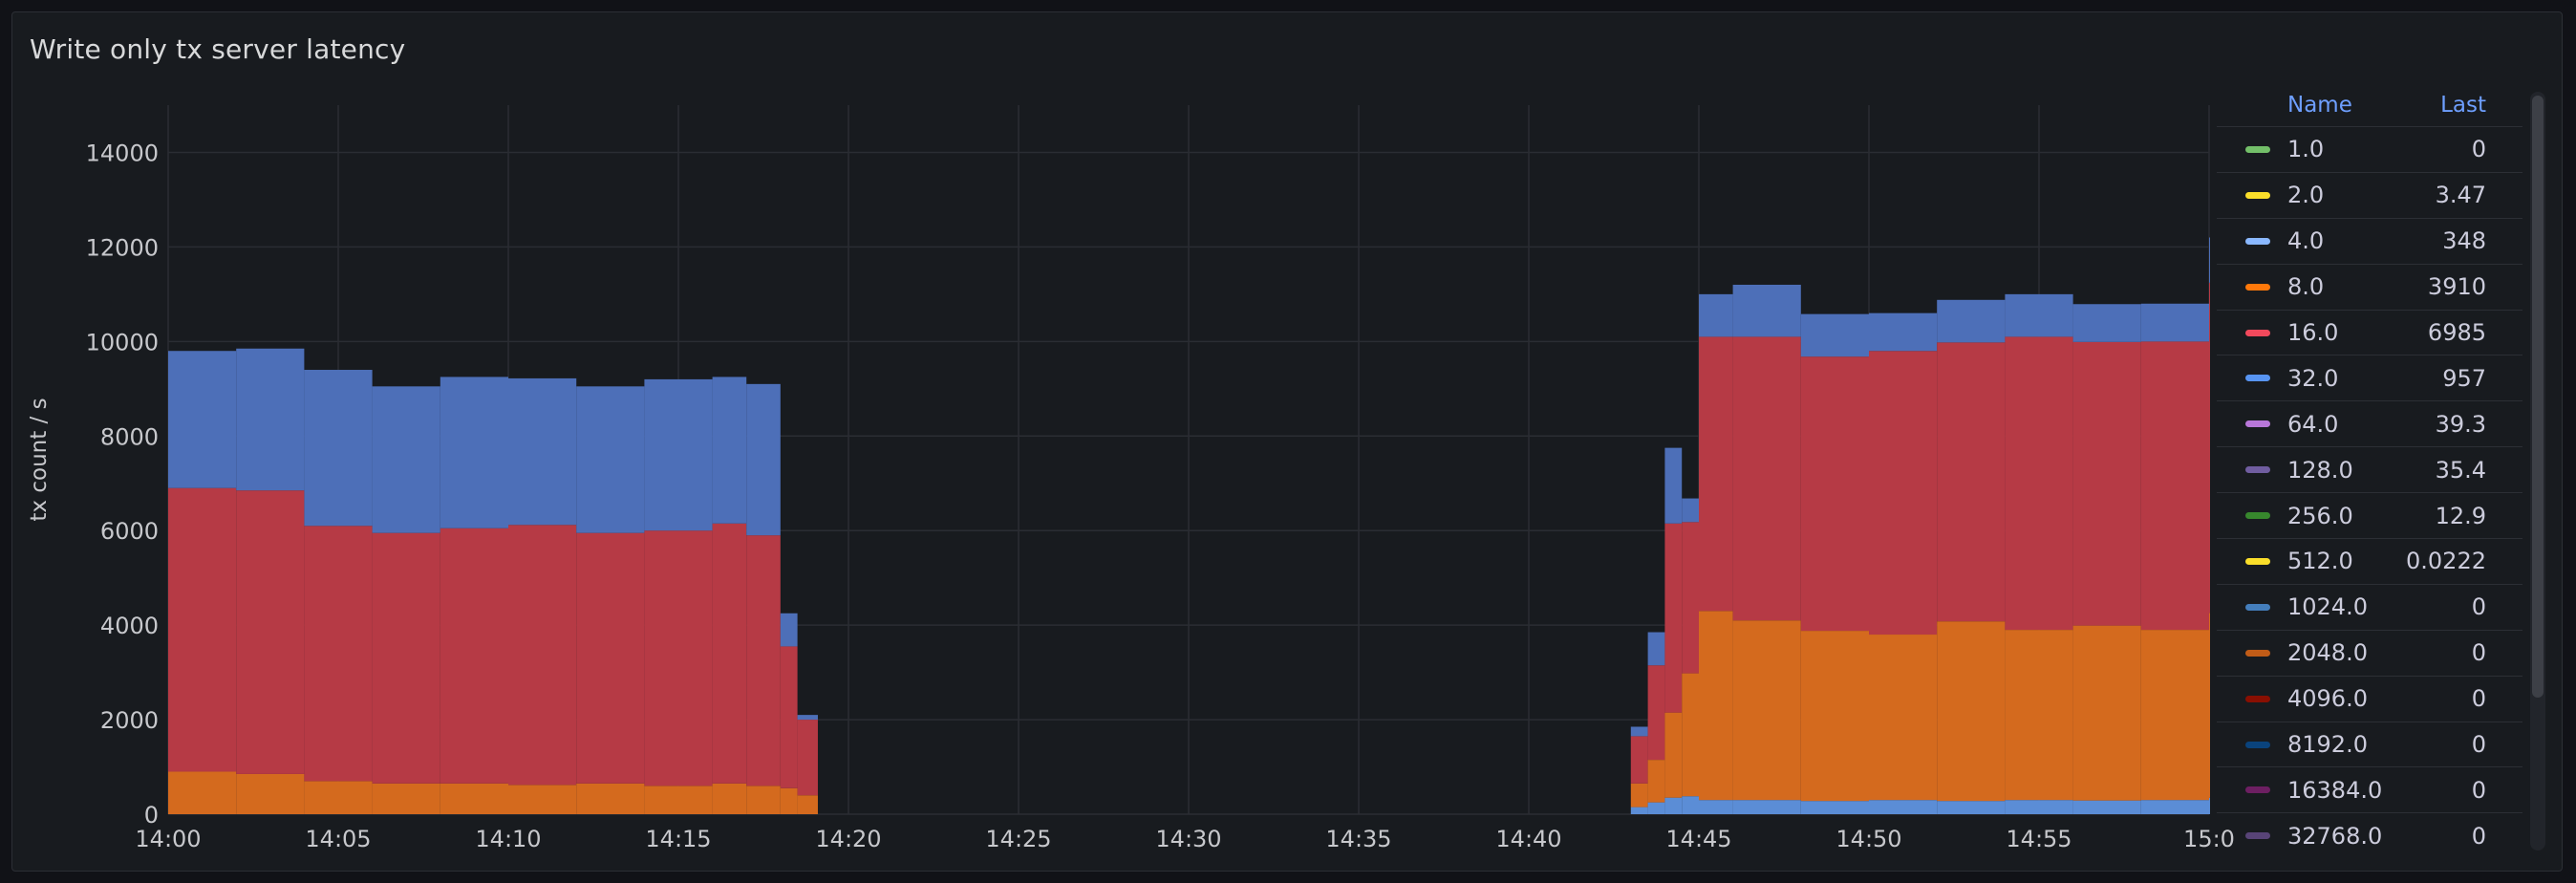 The width and height of the screenshot is (2576, 883). What do you see at coordinates (2369, 745) in the screenshot?
I see `legend-item: 8192.0 0` at bounding box center [2369, 745].